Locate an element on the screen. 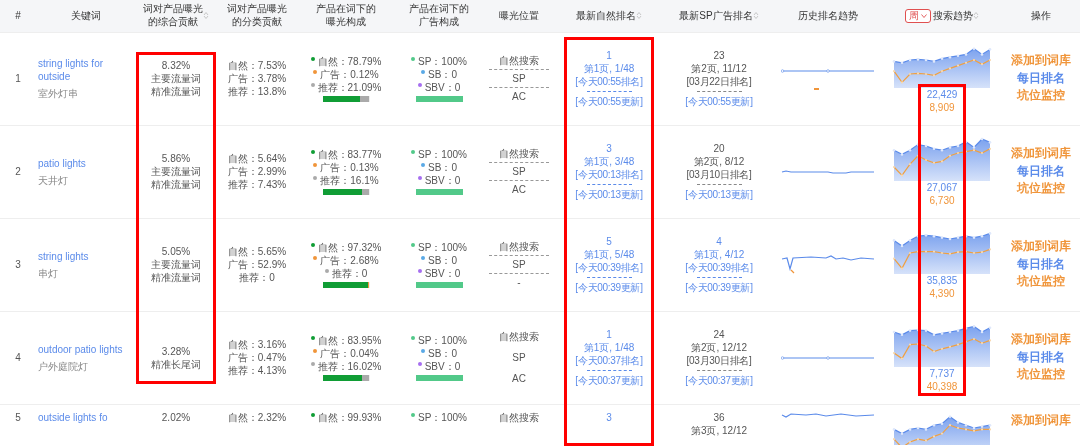  search-volume: 22,429 is located at coordinates (942, 94).